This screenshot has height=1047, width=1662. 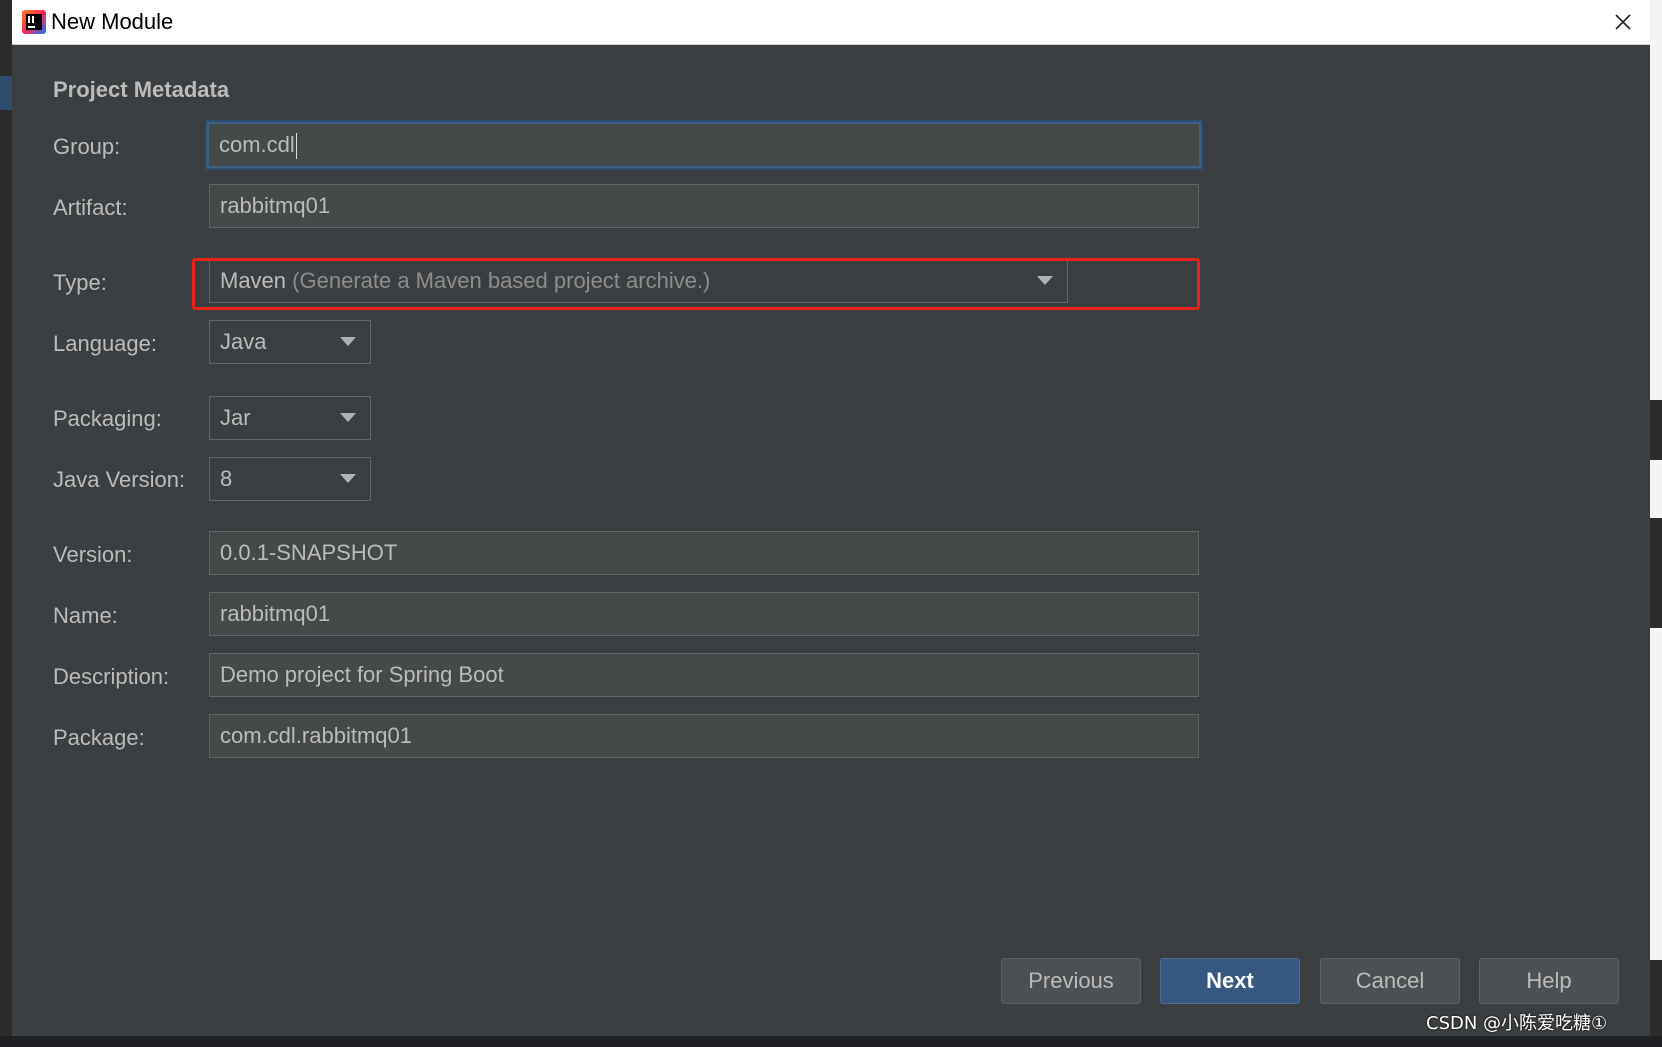 What do you see at coordinates (290, 342) in the screenshot?
I see `language-dropdown: Java` at bounding box center [290, 342].